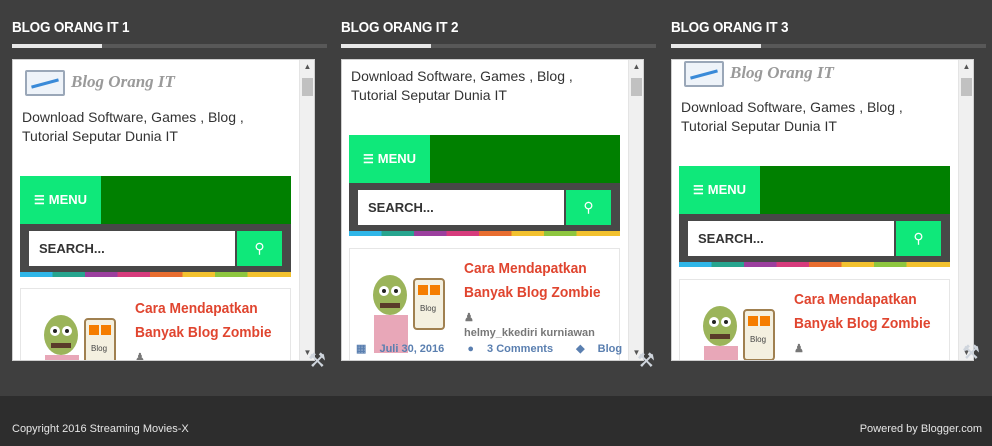  I want to click on powered-by-link: Powered by Blogger.com, so click(921, 429).